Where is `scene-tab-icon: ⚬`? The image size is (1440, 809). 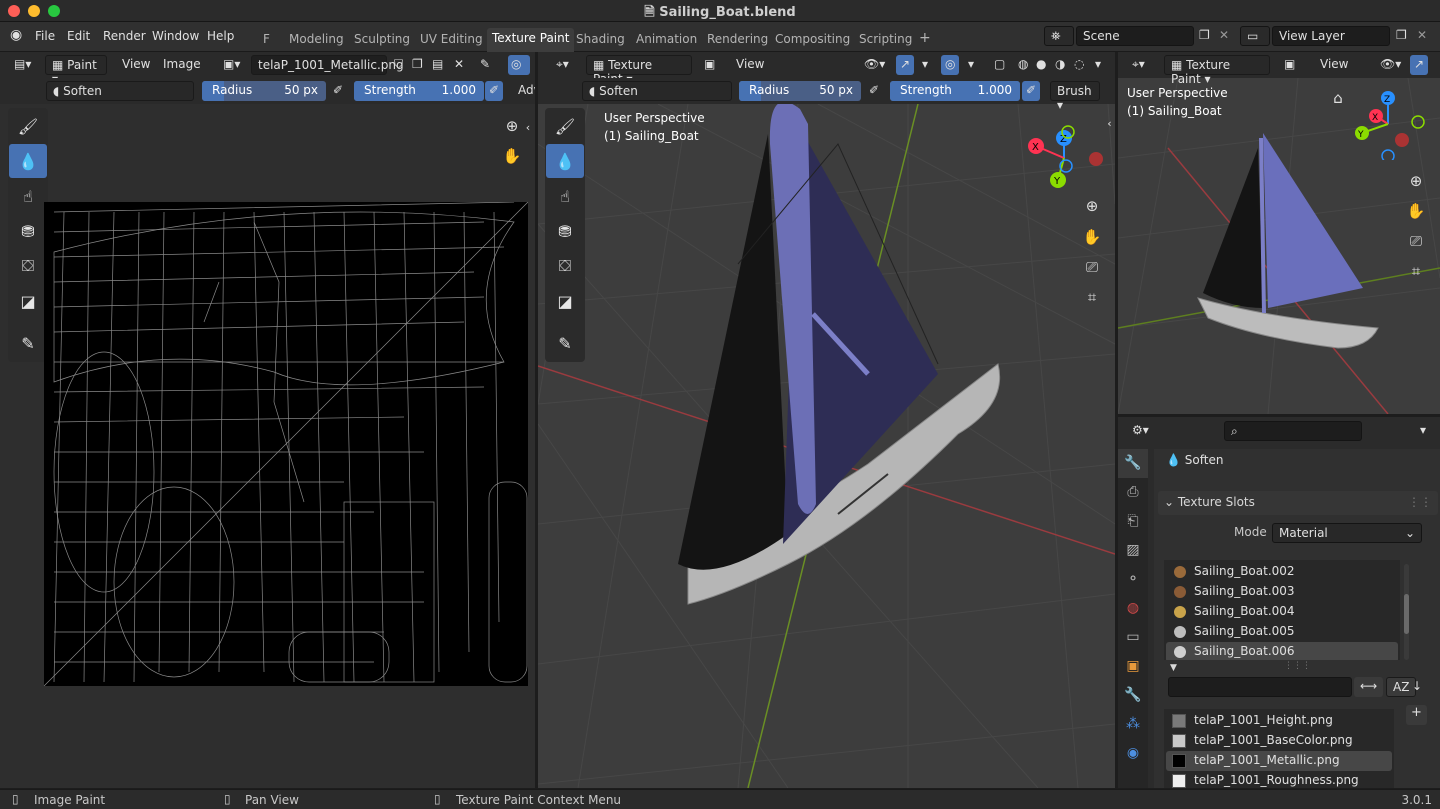 scene-tab-icon: ⚬ is located at coordinates (1133, 579).